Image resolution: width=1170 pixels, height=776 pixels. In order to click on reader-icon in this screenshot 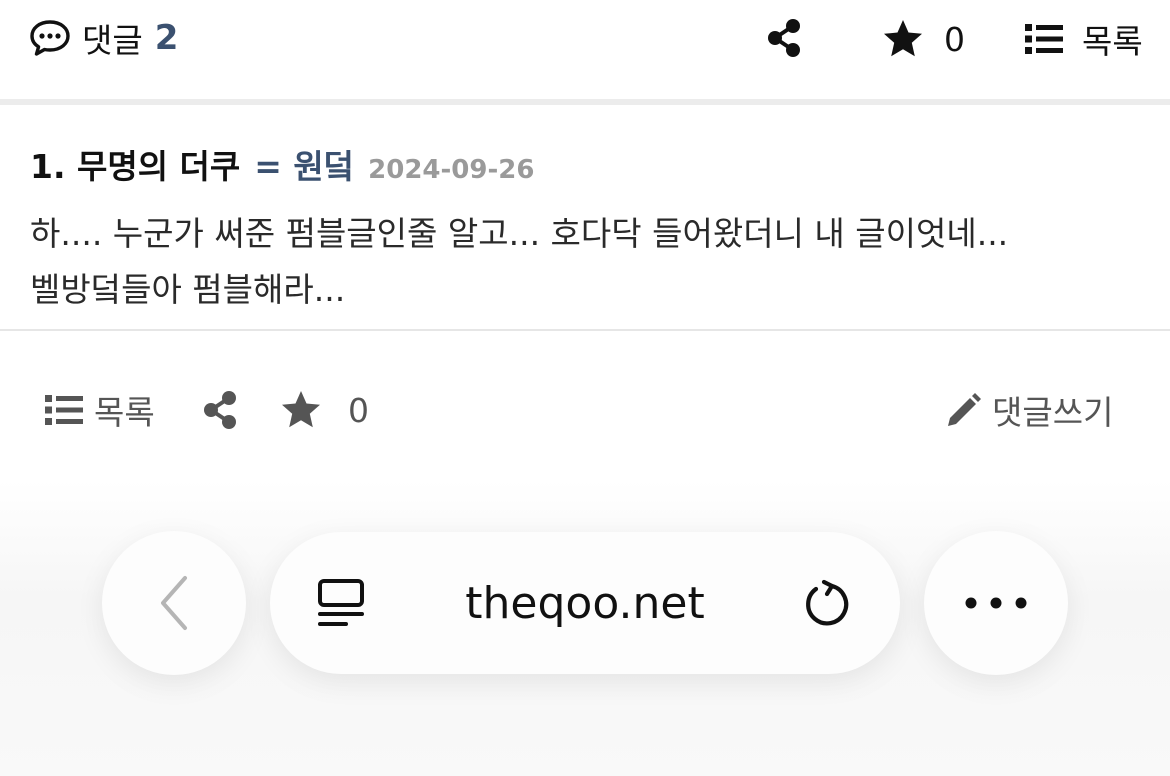, I will do `click(341, 603)`.